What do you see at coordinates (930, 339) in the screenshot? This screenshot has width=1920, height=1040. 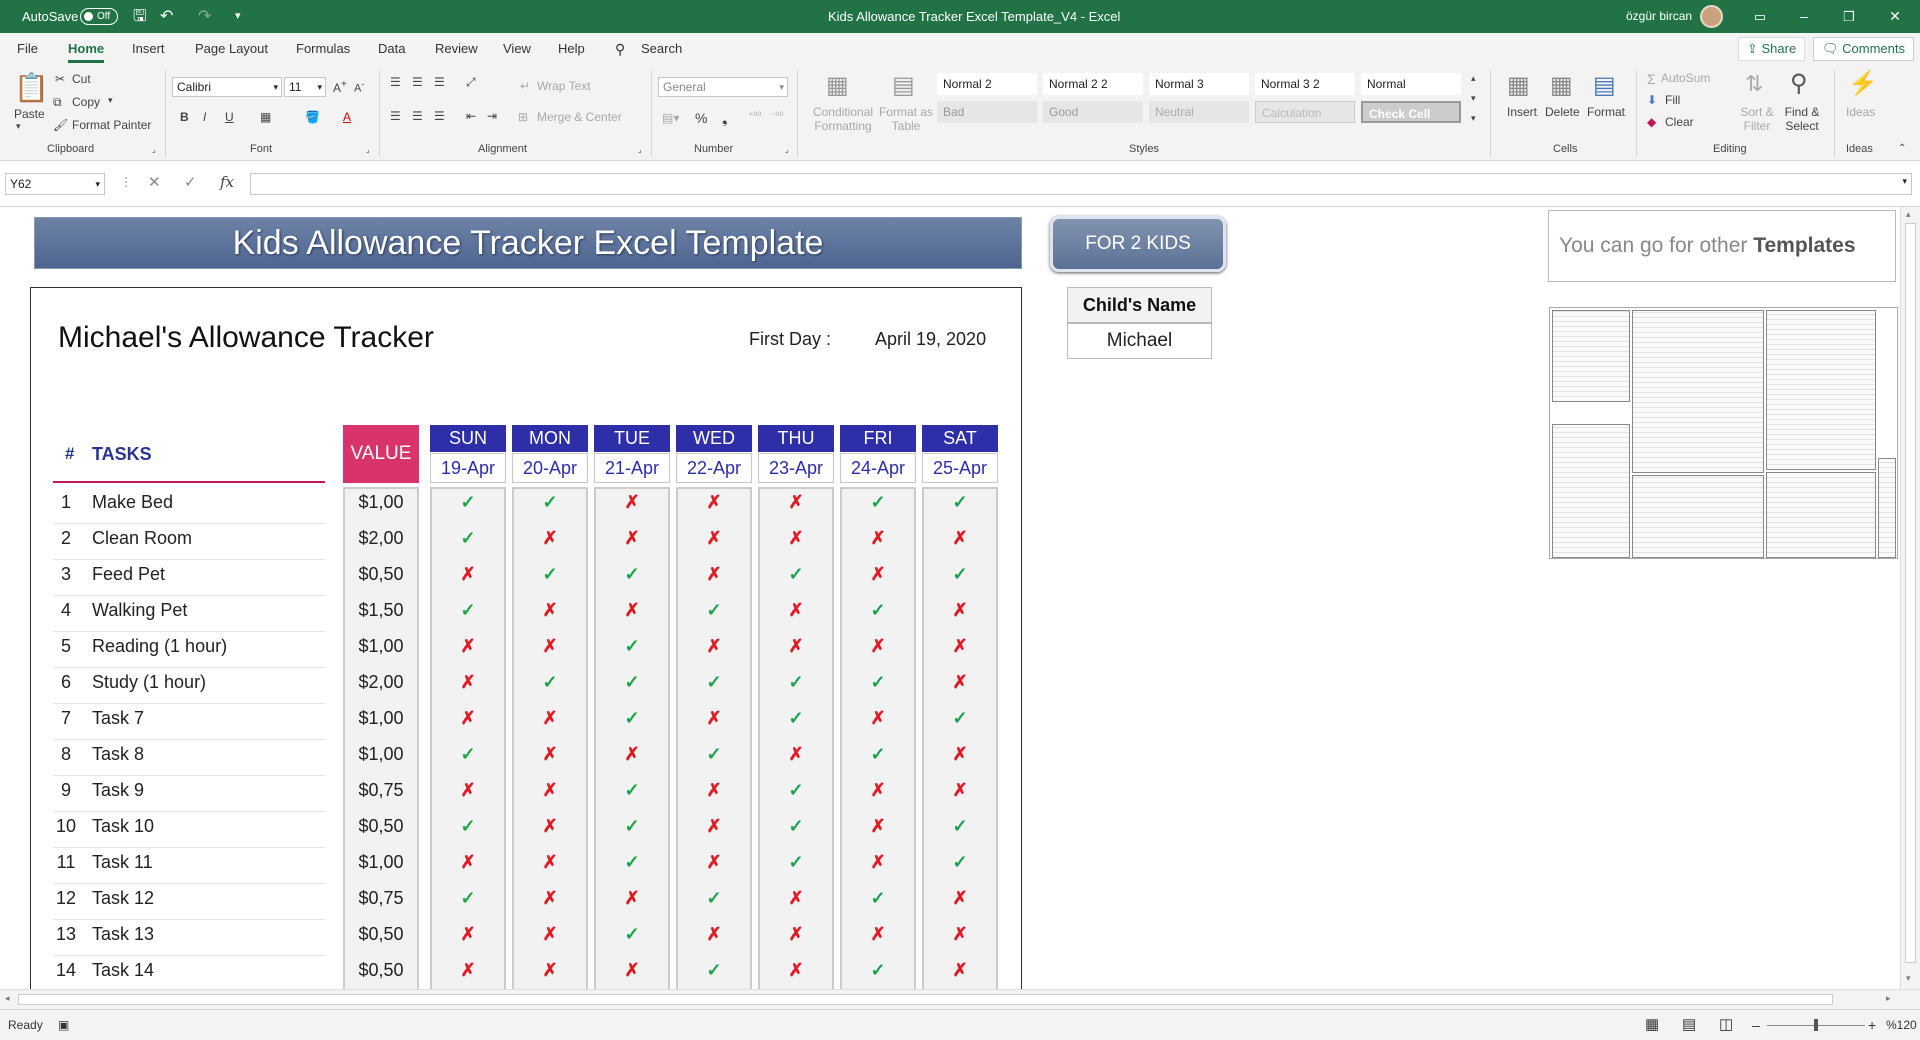 I see `first-day-value: April 19, 2020` at bounding box center [930, 339].